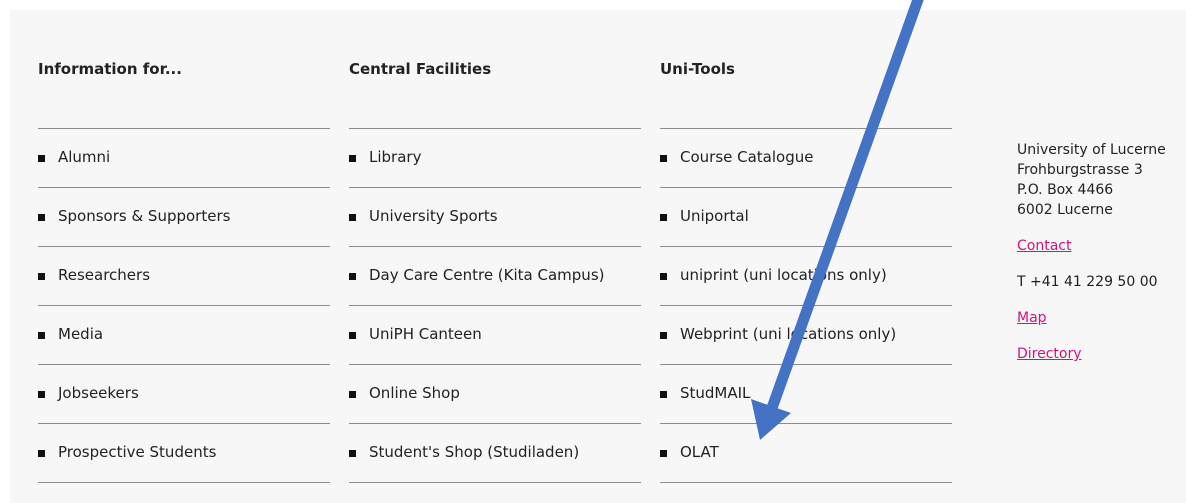 The image size is (1186, 503). Describe the element at coordinates (184, 276) in the screenshot. I see `footer-link-researchers: Researchers` at that location.